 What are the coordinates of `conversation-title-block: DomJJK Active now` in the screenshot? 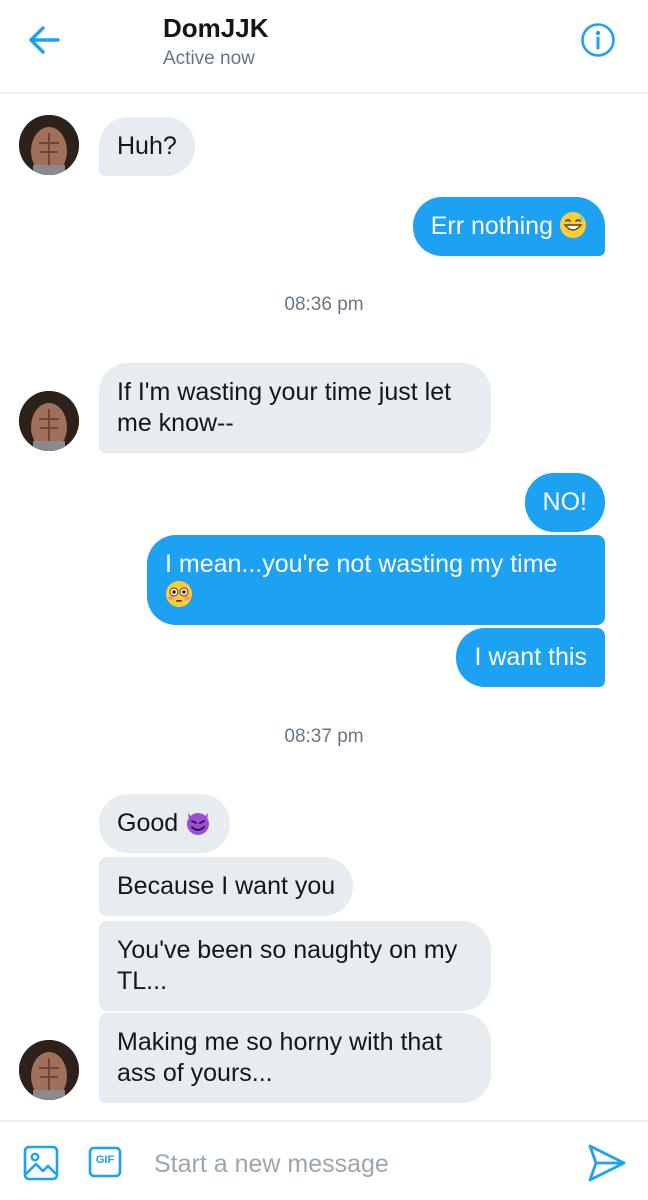 It's located at (215, 42).